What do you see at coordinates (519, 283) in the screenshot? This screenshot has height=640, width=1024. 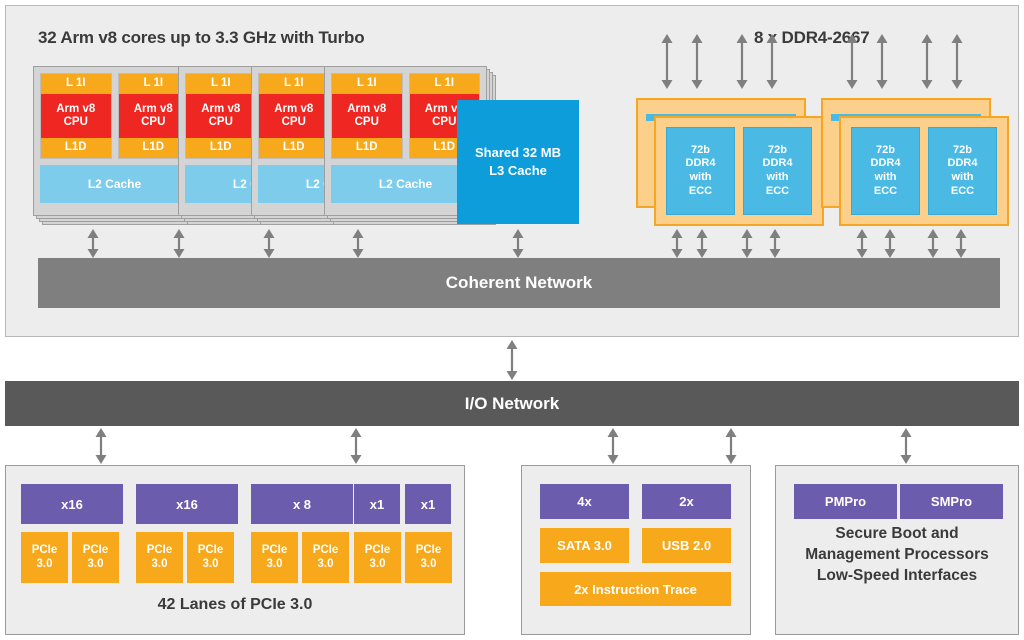 I see `coherent-network-bar: Coherent Network` at bounding box center [519, 283].